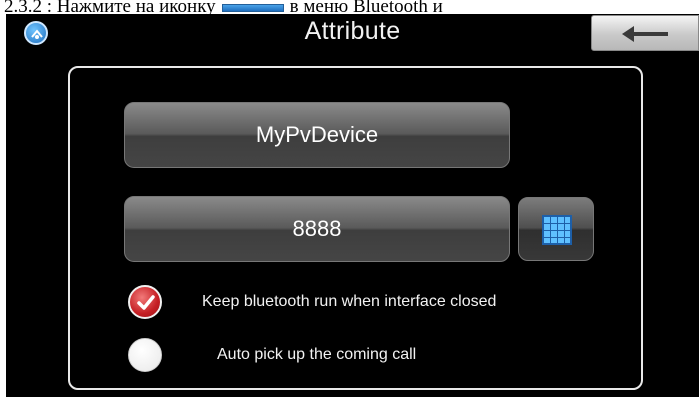 The image size is (699, 397). I want to click on title-bar: Attribute, so click(352, 34).